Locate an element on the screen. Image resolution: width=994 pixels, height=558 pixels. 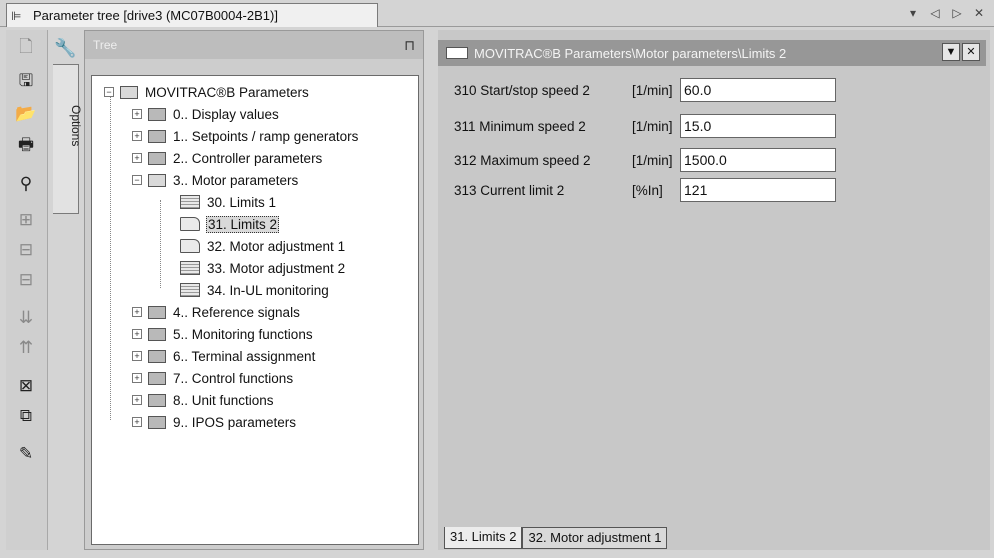
edit-pencil-icon: ✎ is located at coordinates (26, 454).